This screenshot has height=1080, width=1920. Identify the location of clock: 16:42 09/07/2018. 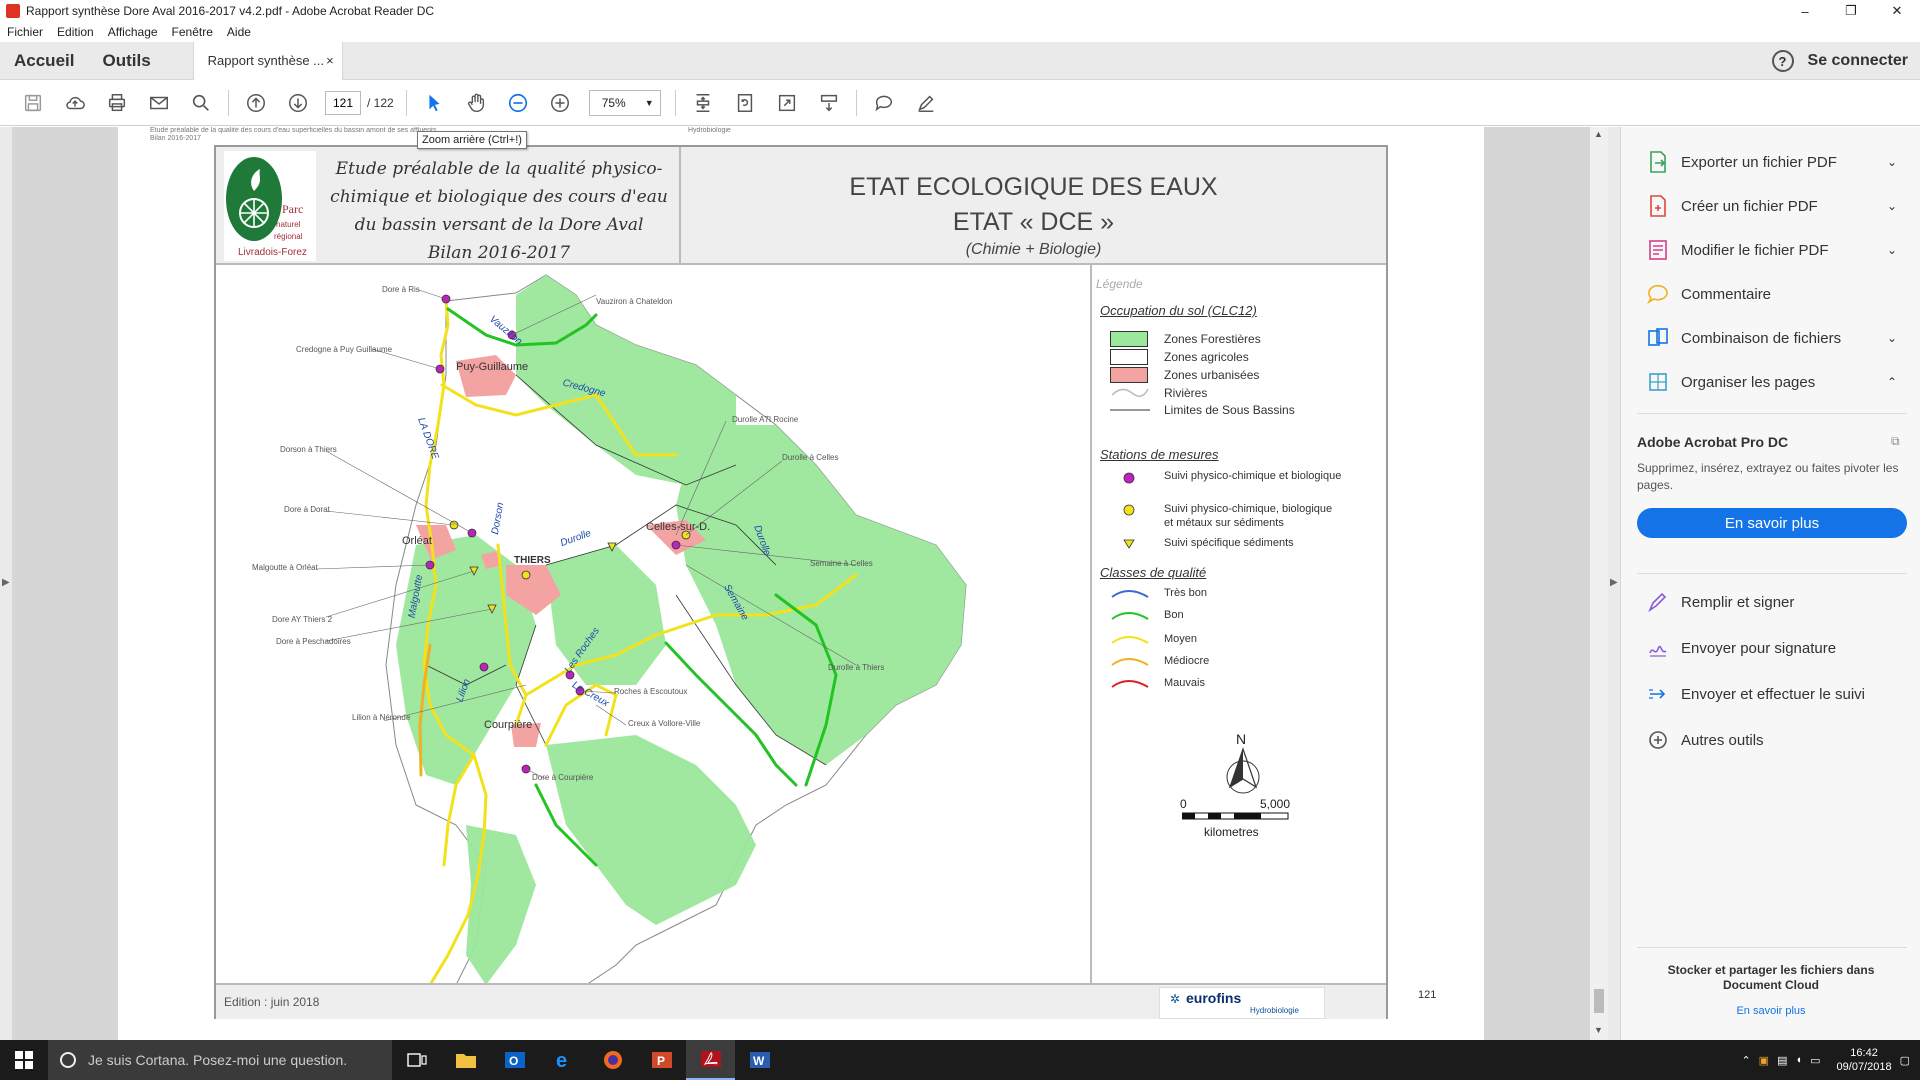
(1864, 1060).